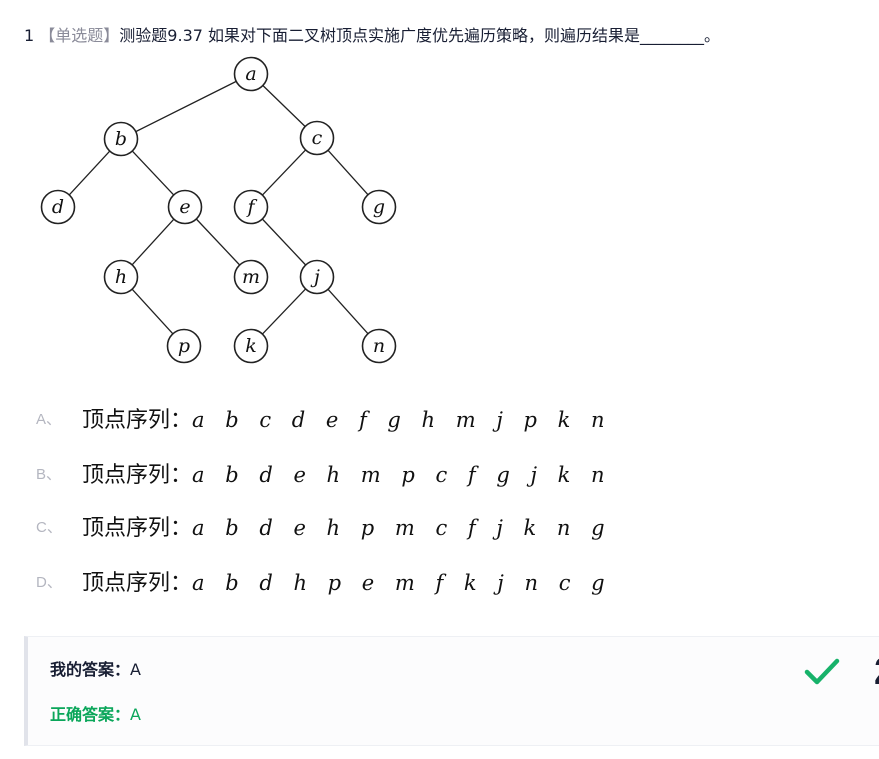 This screenshot has height=759, width=879. I want to click on check-icon, so click(822, 671).